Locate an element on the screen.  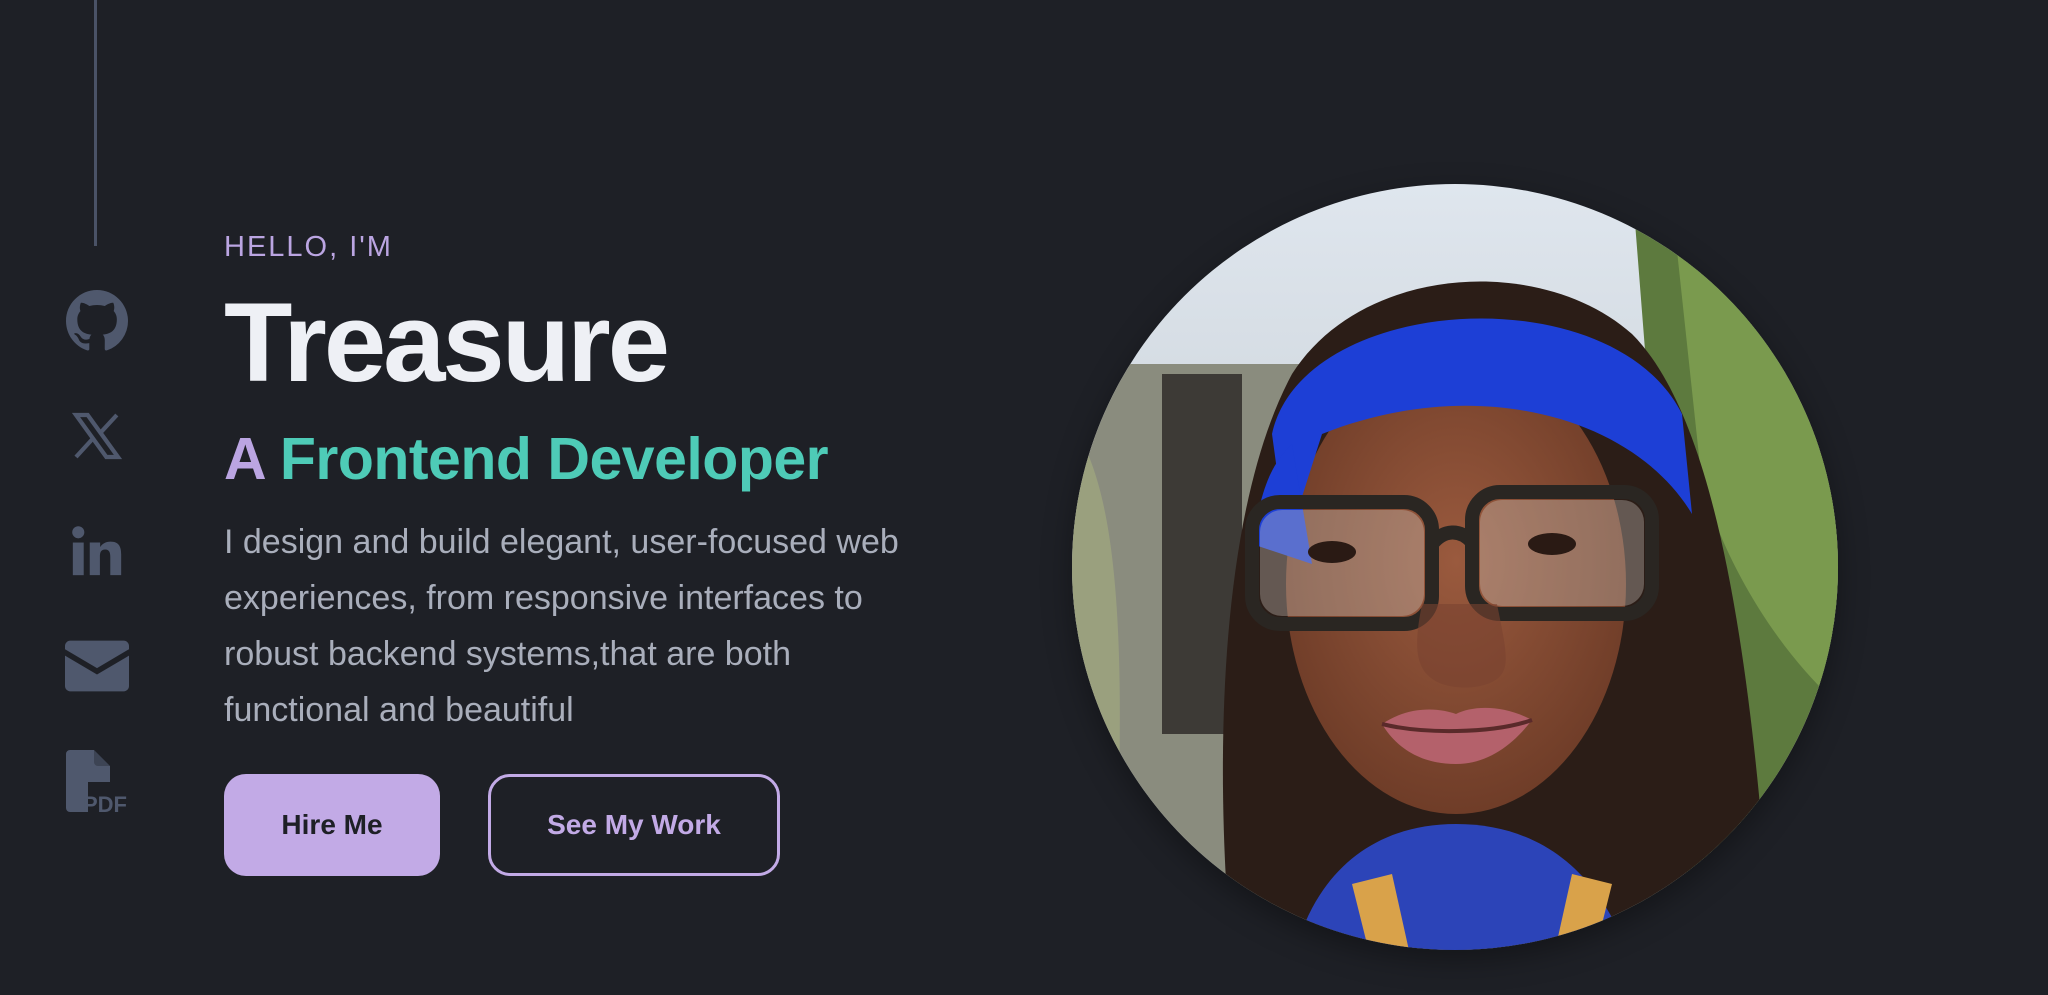
email-icon is located at coordinates (97, 666).